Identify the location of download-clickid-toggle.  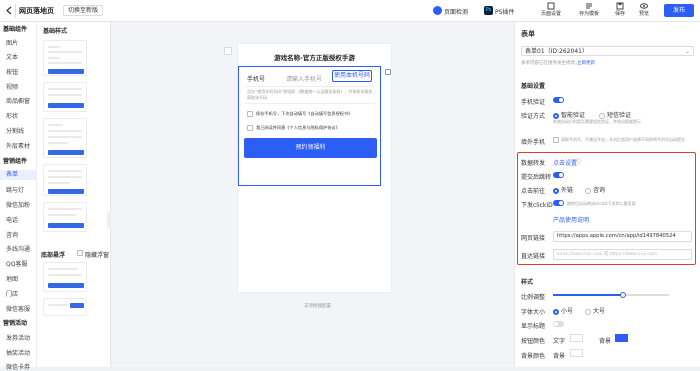
(558, 203).